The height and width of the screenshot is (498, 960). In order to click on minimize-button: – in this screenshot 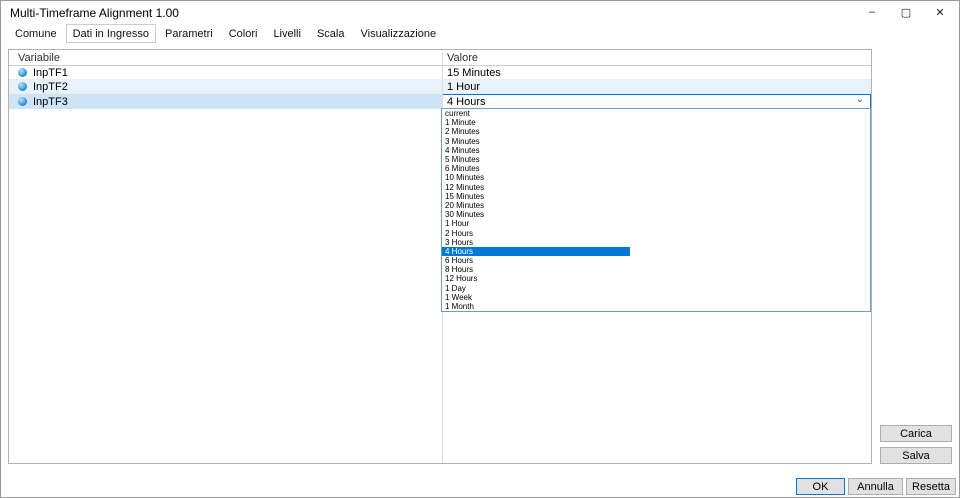, I will do `click(872, 12)`.